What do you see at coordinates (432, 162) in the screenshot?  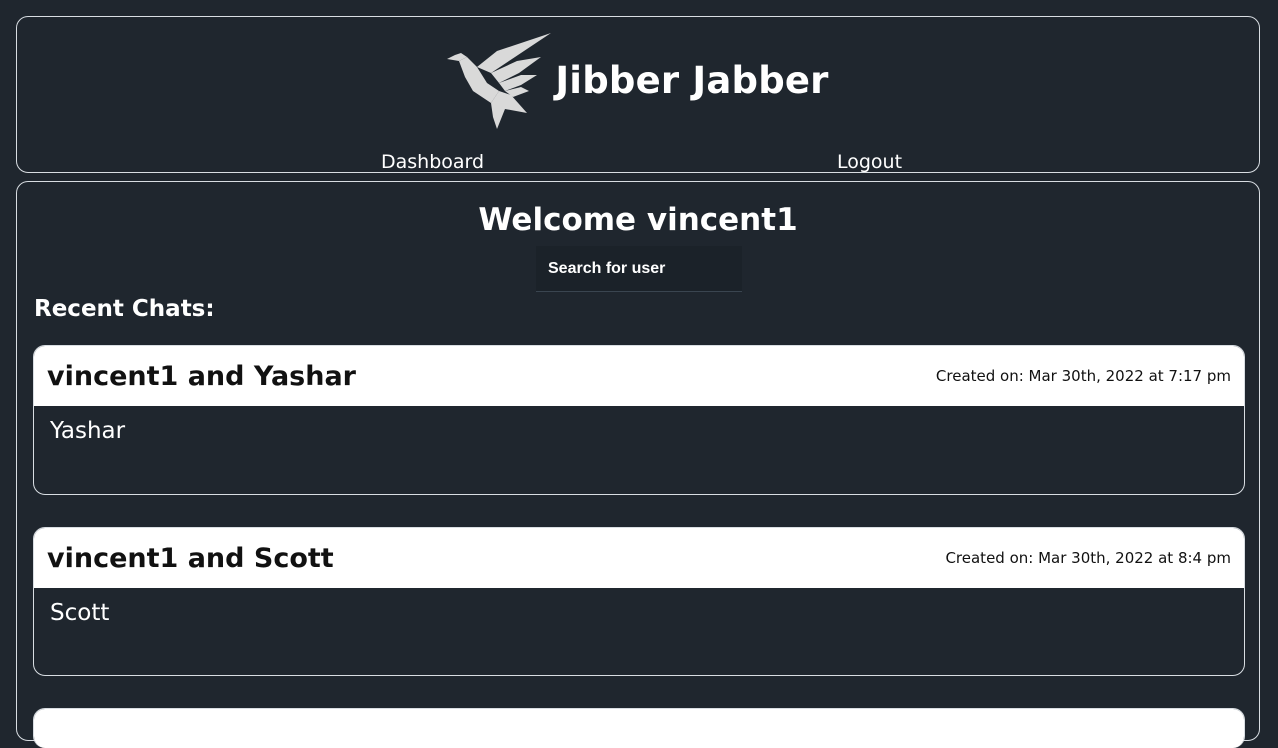 I see `nav-dashboard-link: Dashboard` at bounding box center [432, 162].